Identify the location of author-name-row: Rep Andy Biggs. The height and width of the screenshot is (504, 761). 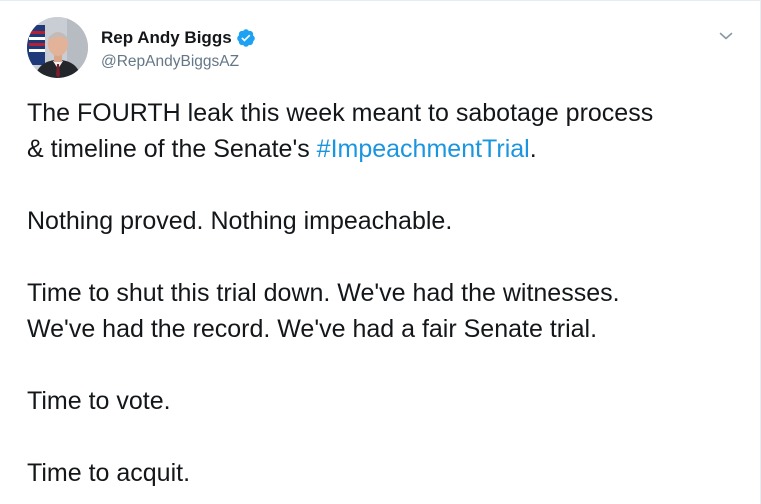
(178, 38).